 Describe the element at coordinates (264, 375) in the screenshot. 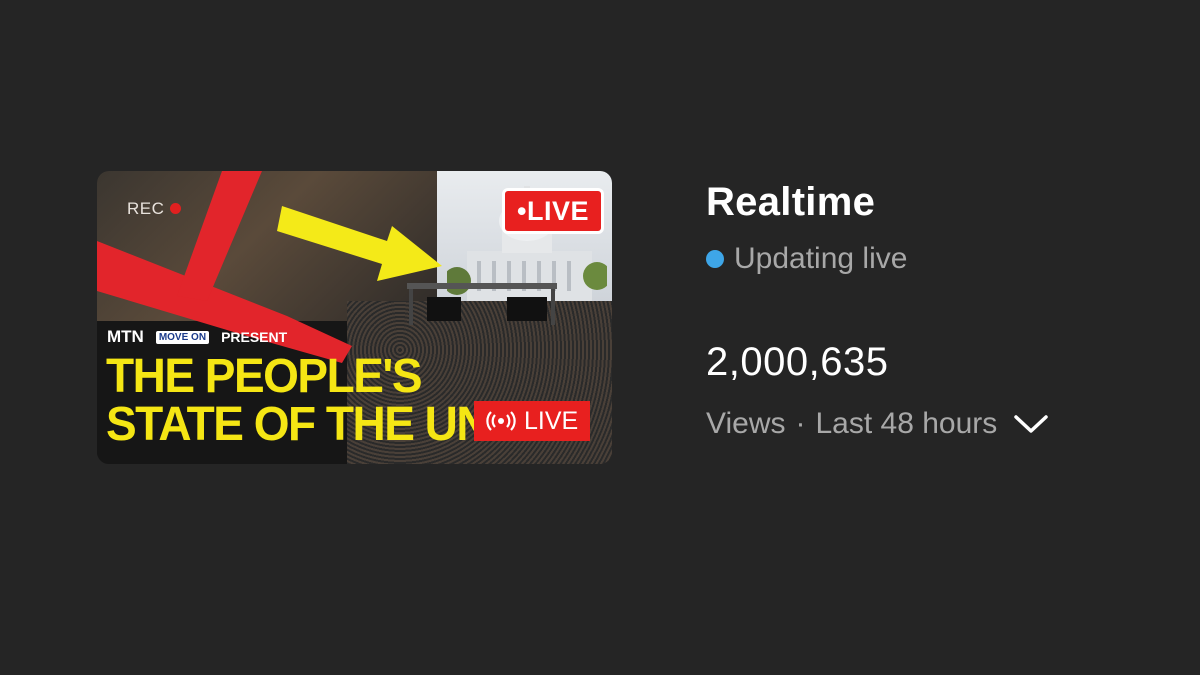

I see `headline-line-1: THE PEOPLE'S` at that location.